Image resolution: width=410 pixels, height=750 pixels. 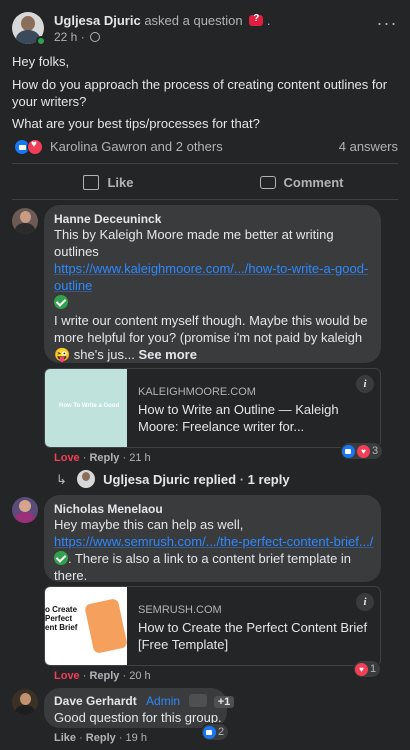 I want to click on comment-actions: Love · Reply · 21 h, so click(x=102, y=458).